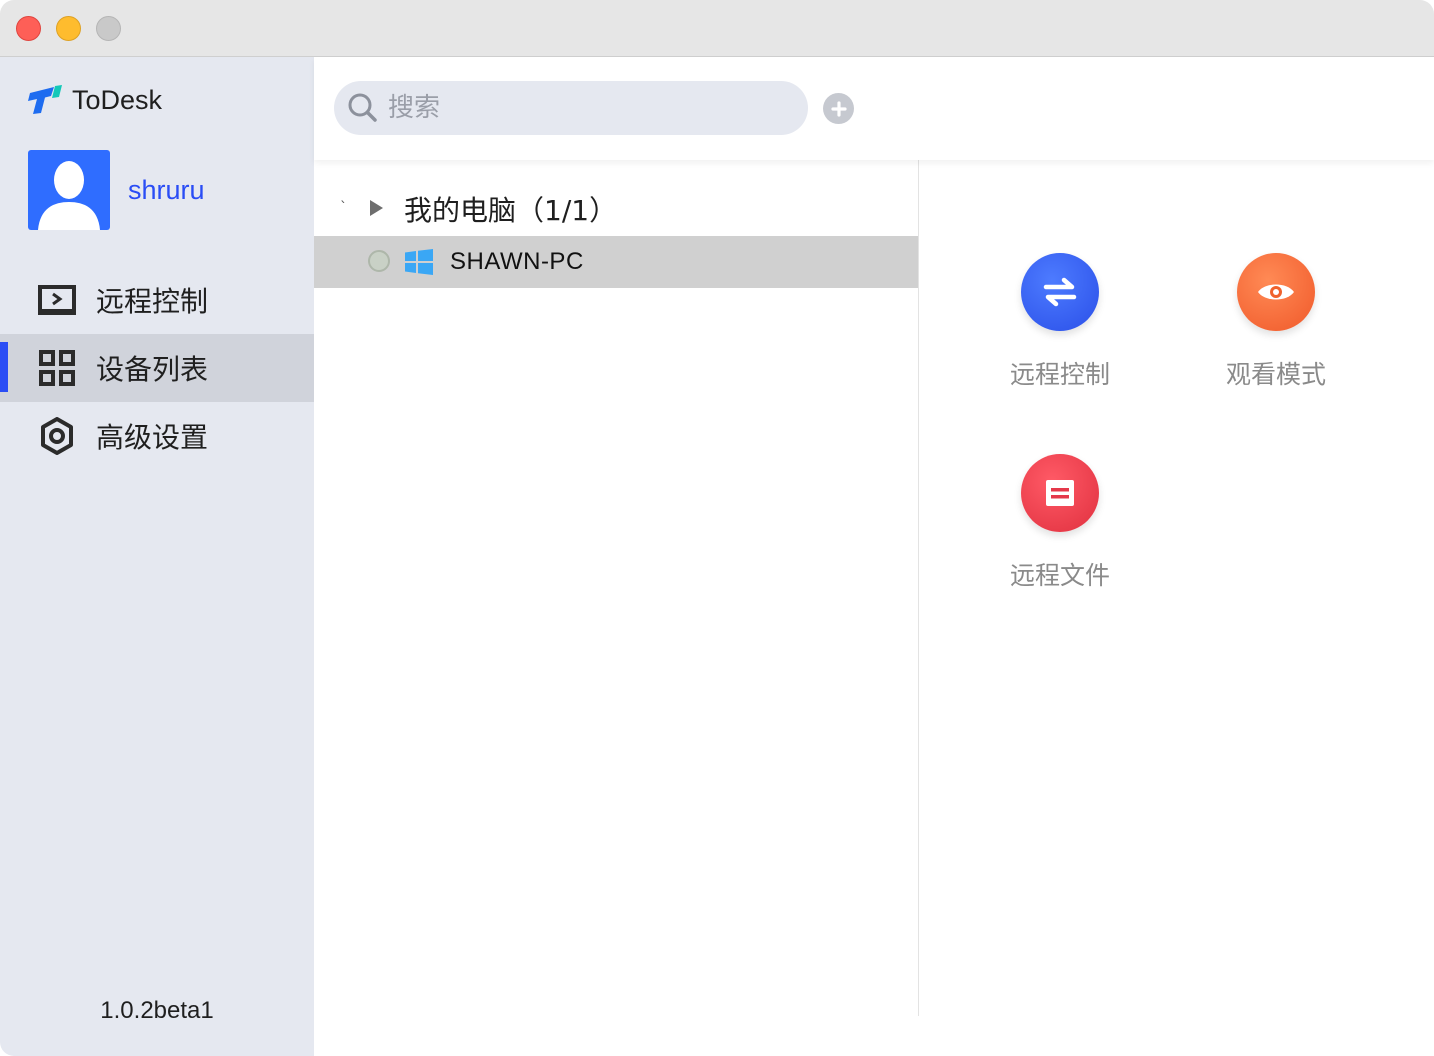 This screenshot has height=1056, width=1434. Describe the element at coordinates (511, 210) in the screenshot. I see `device-group-label: 我的电脑（1/1）` at that location.